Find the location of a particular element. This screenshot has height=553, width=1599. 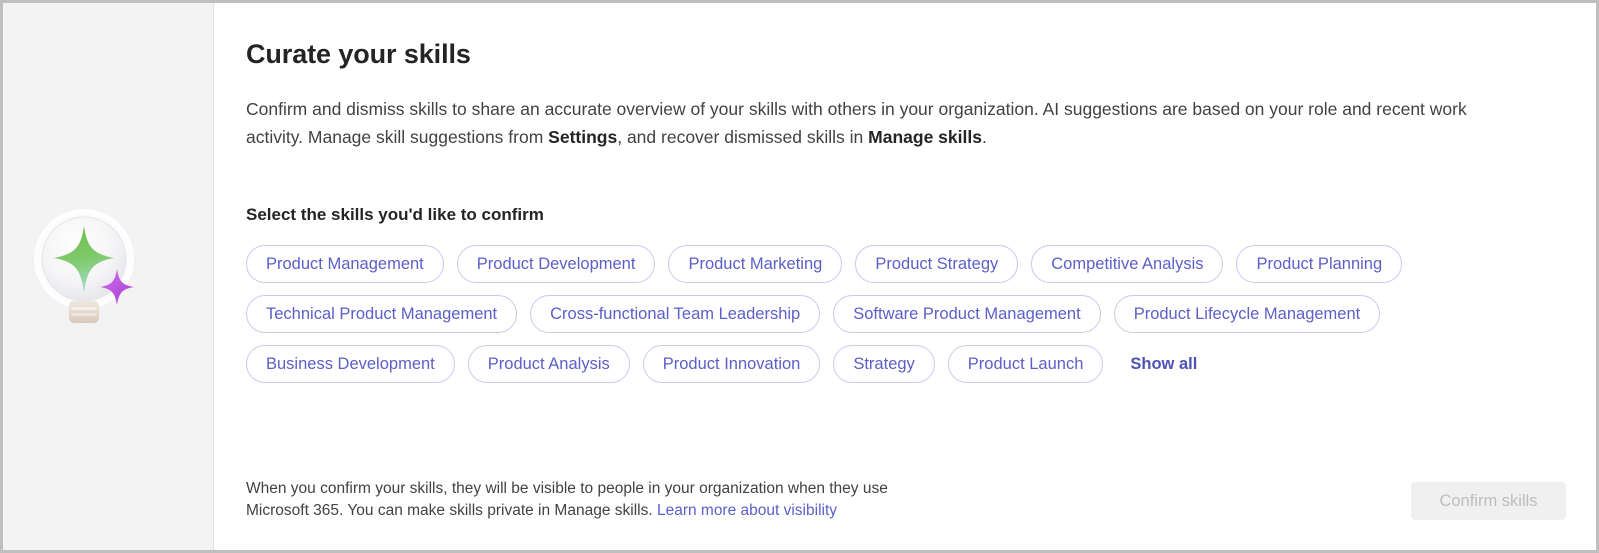

skill-chip: Product Strategy is located at coordinates (937, 264).